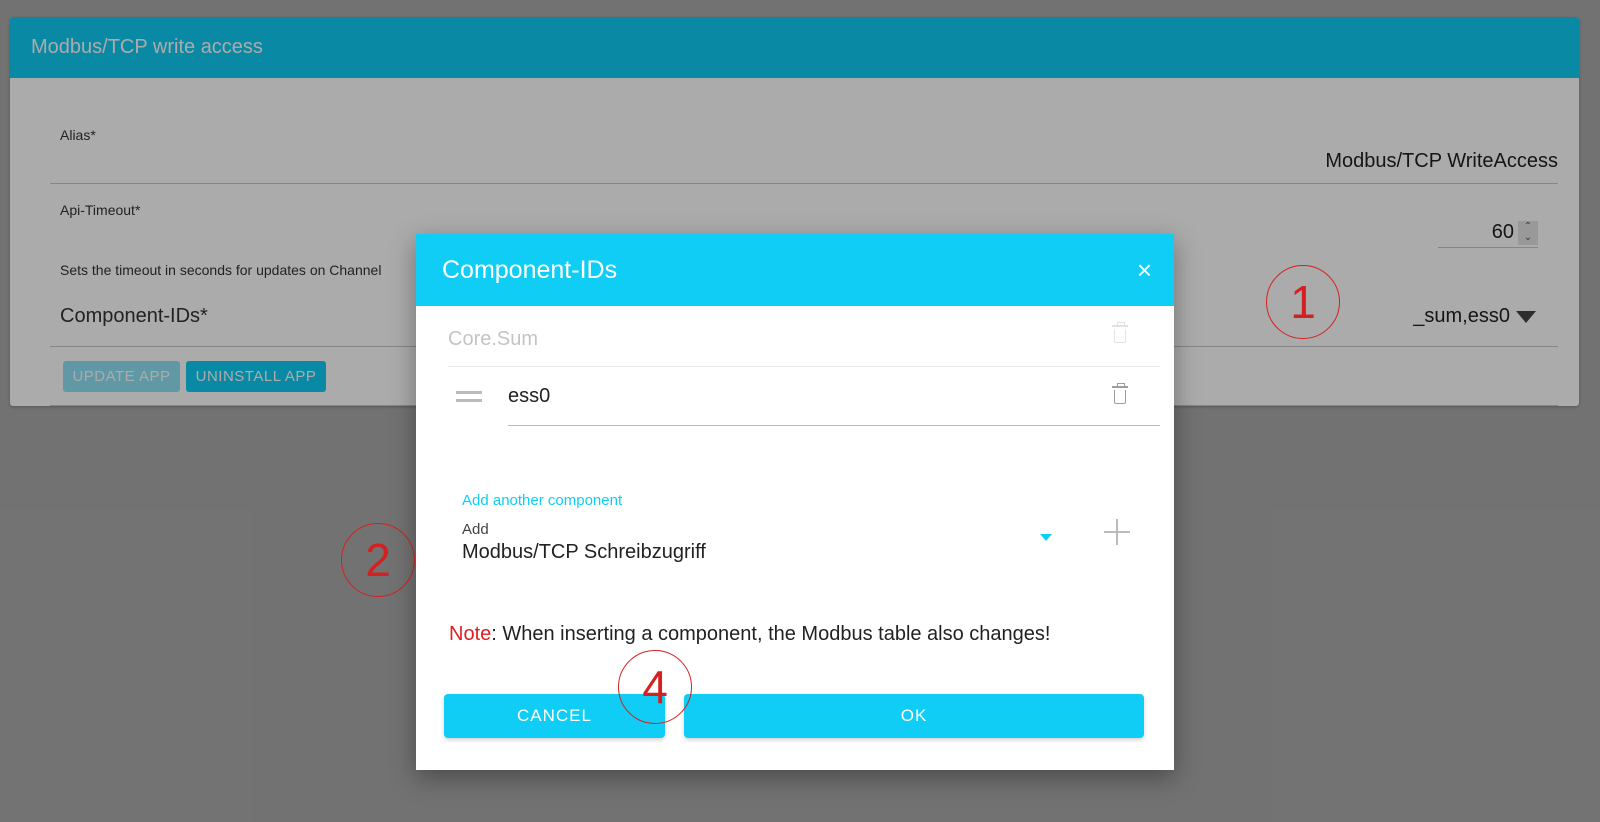 The height and width of the screenshot is (822, 1600). I want to click on close-icon: ×, so click(1144, 270).